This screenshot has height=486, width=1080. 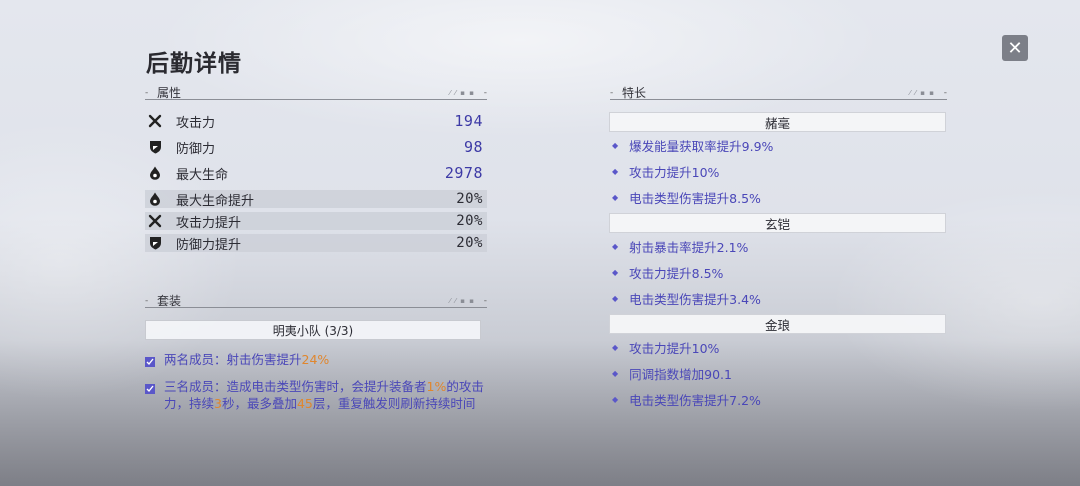 What do you see at coordinates (316, 199) in the screenshot?
I see `attribute-row-max-hp-boost: 最大生命提升 20%` at bounding box center [316, 199].